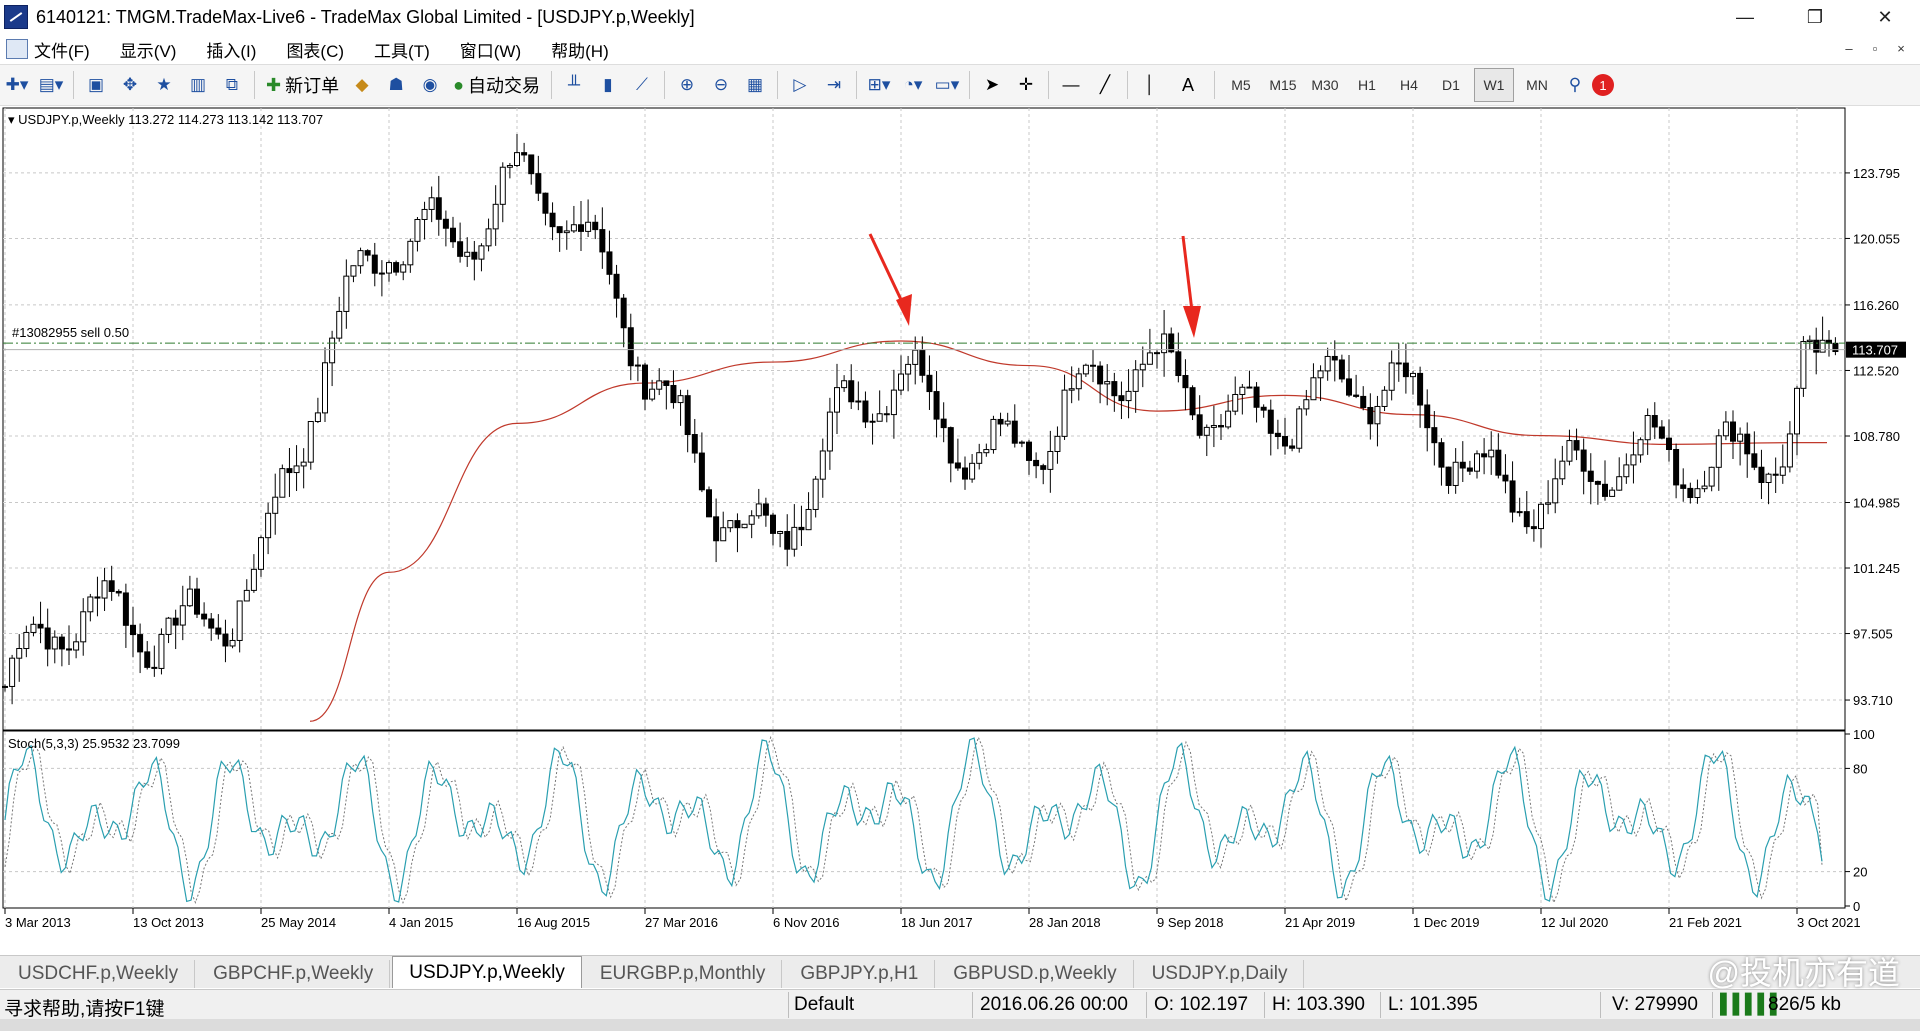 The width and height of the screenshot is (1920, 1031). What do you see at coordinates (1188, 85) in the screenshot?
I see `text-tool-button: A` at bounding box center [1188, 85].